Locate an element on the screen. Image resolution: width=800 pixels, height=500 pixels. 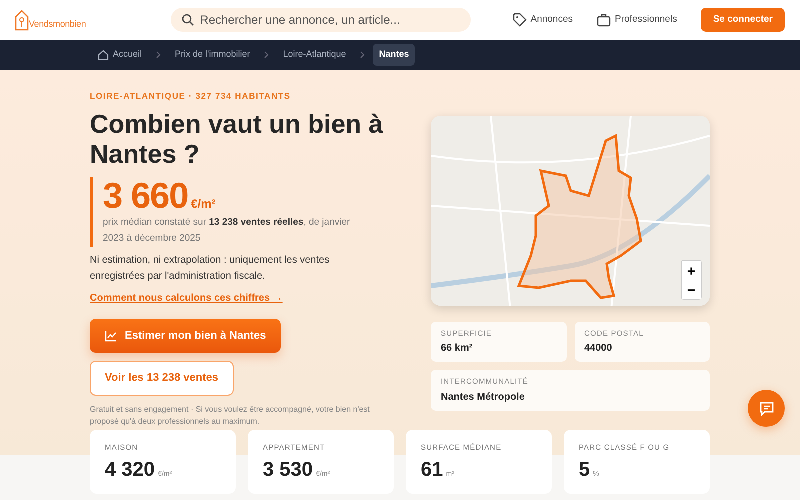
price-unit: €/m² is located at coordinates (203, 204).